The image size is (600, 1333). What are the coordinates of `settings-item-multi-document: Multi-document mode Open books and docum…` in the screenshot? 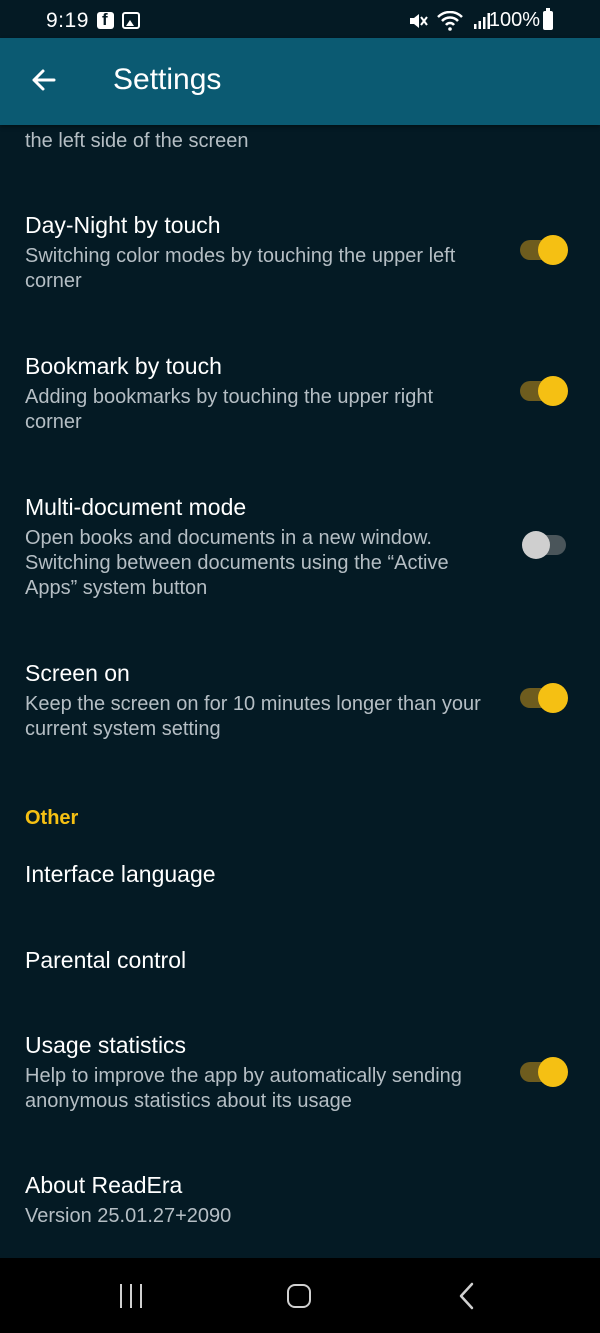 It's located at (300, 549).